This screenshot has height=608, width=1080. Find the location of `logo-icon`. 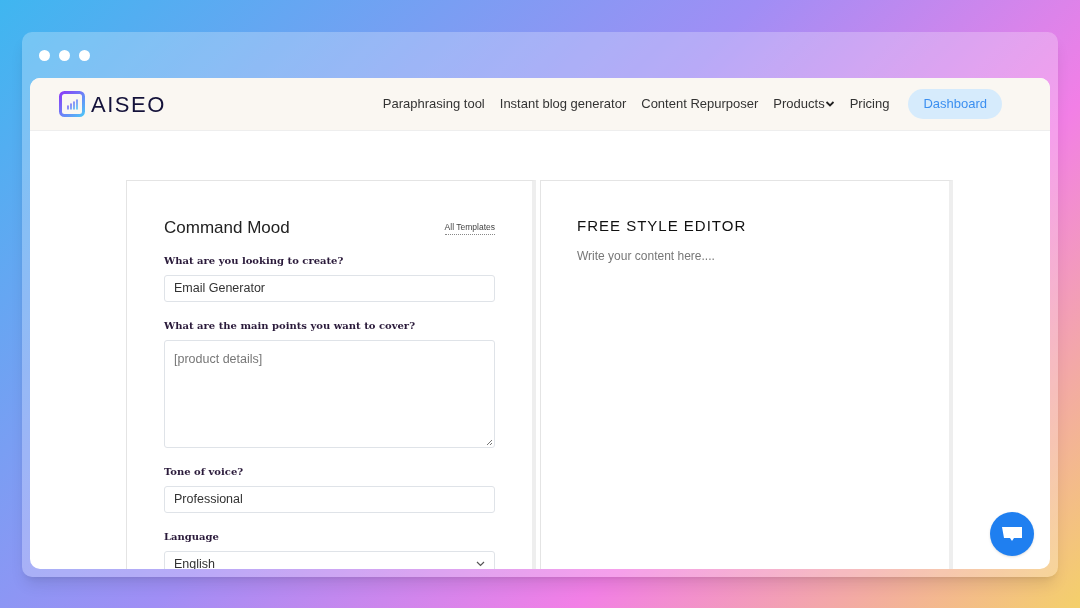

logo-icon is located at coordinates (72, 104).